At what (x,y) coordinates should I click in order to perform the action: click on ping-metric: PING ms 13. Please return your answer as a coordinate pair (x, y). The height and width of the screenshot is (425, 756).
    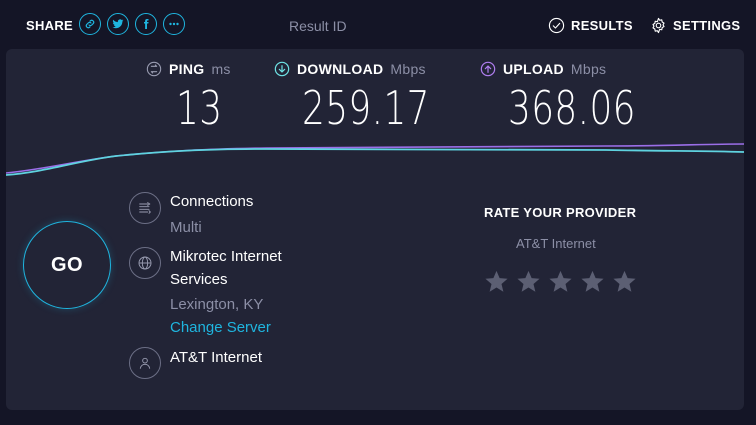
    Looking at the image, I should click on (191, 98).